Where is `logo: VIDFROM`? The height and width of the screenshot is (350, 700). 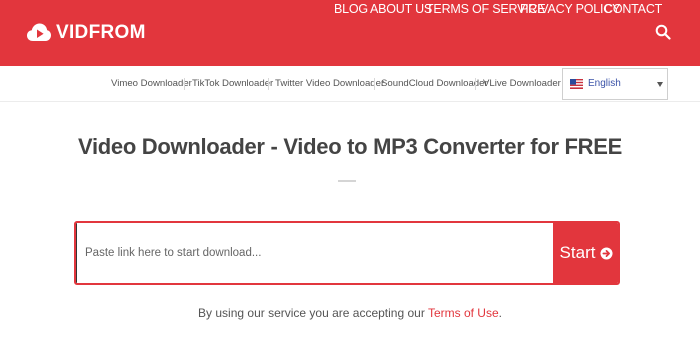
logo: VIDFROM is located at coordinates (86, 33).